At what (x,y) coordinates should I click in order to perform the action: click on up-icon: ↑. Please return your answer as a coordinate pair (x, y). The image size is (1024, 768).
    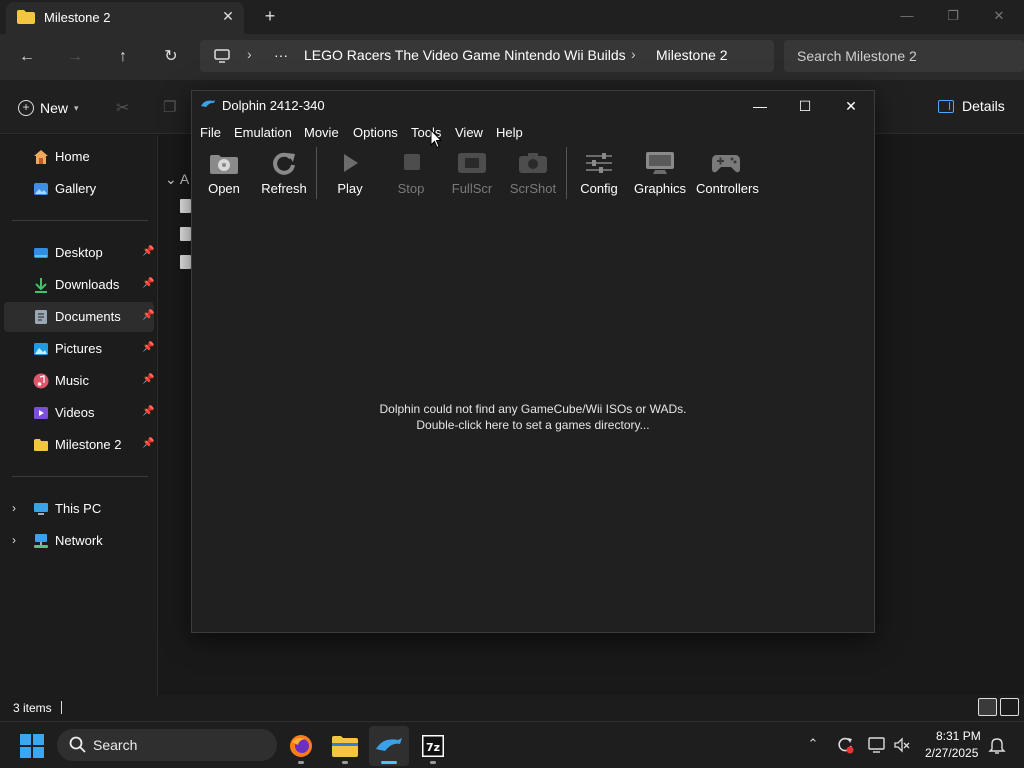
    Looking at the image, I should click on (123, 57).